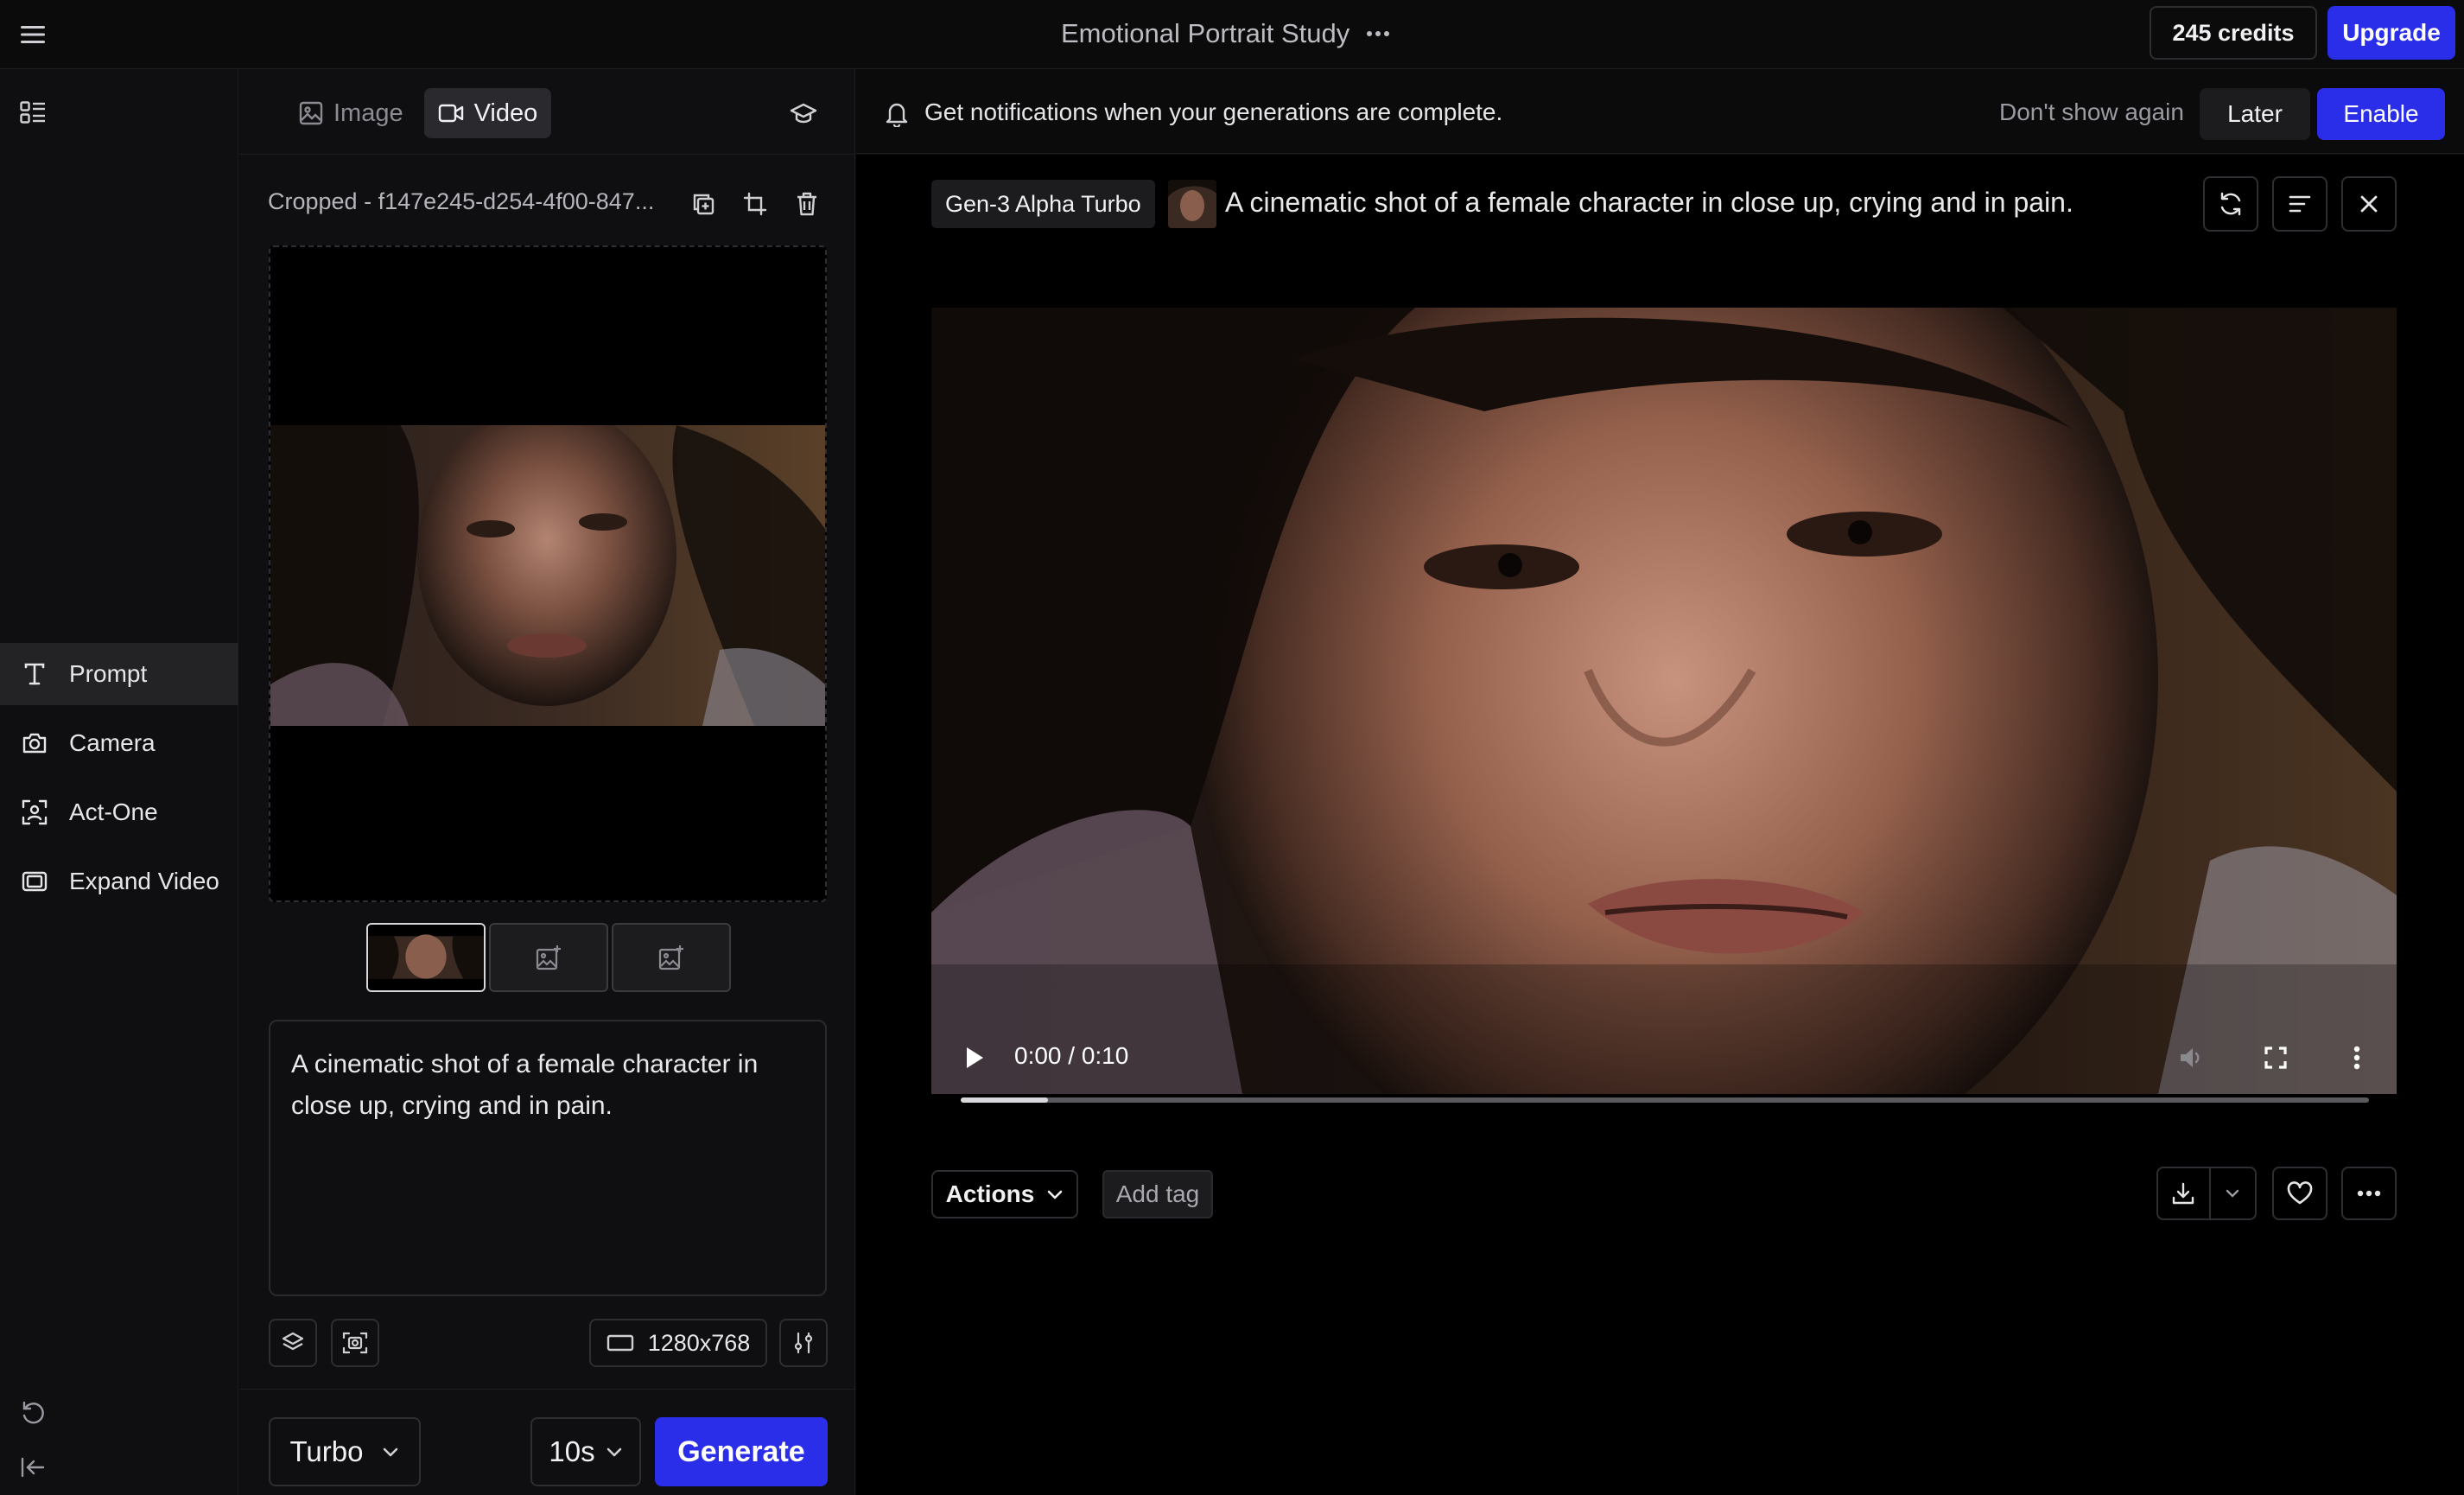 Image resolution: width=2464 pixels, height=1495 pixels. What do you see at coordinates (355, 1343) in the screenshot?
I see `face-capture-button` at bounding box center [355, 1343].